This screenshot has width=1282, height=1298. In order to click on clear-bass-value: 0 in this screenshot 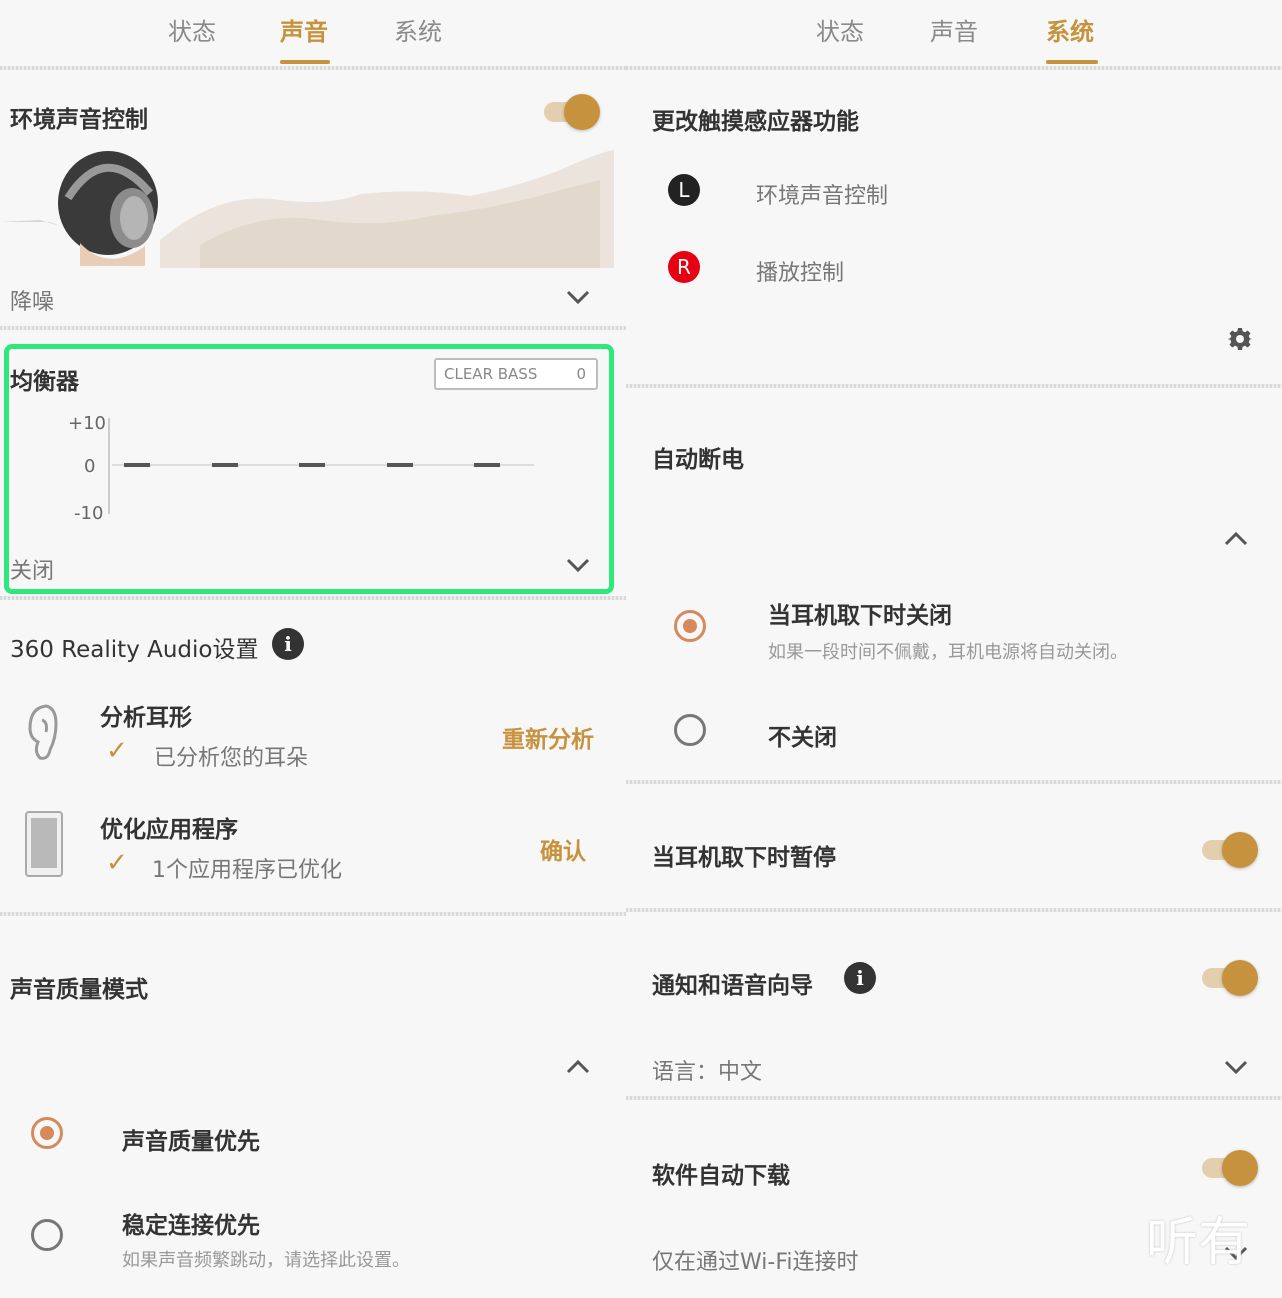, I will do `click(581, 374)`.